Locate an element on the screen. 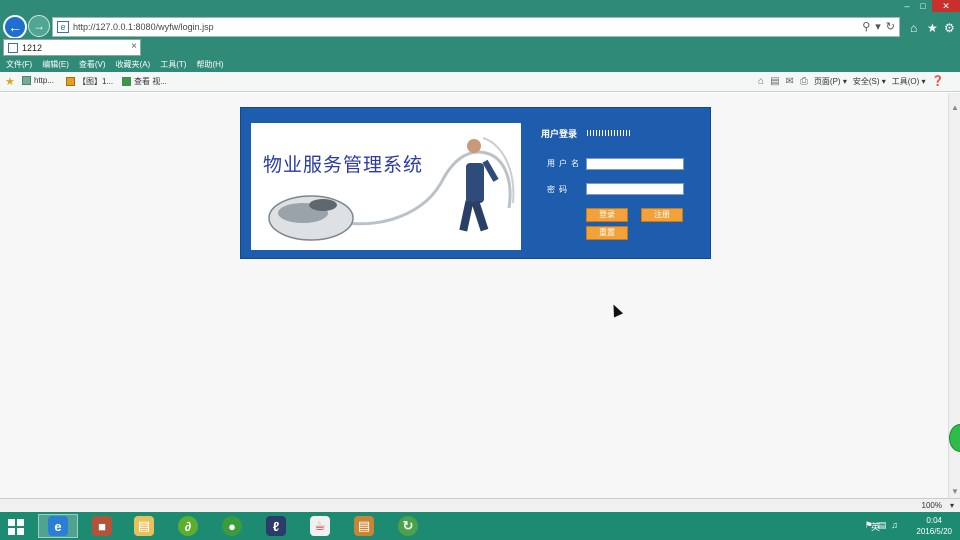 This screenshot has height=540, width=960. close-window-button: ✕ is located at coordinates (946, 6).